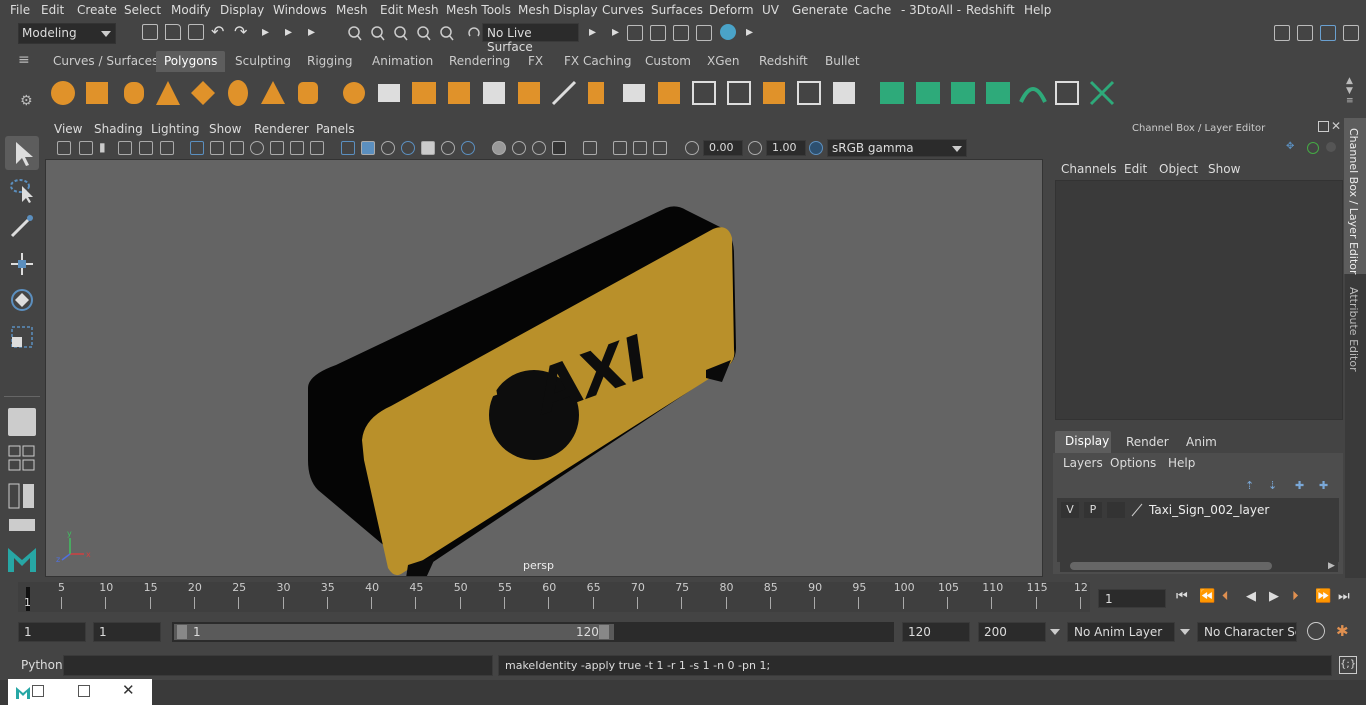 The width and height of the screenshot is (1366, 705). I want to click on step-back-frame-icon: ⏴, so click(1225, 596).